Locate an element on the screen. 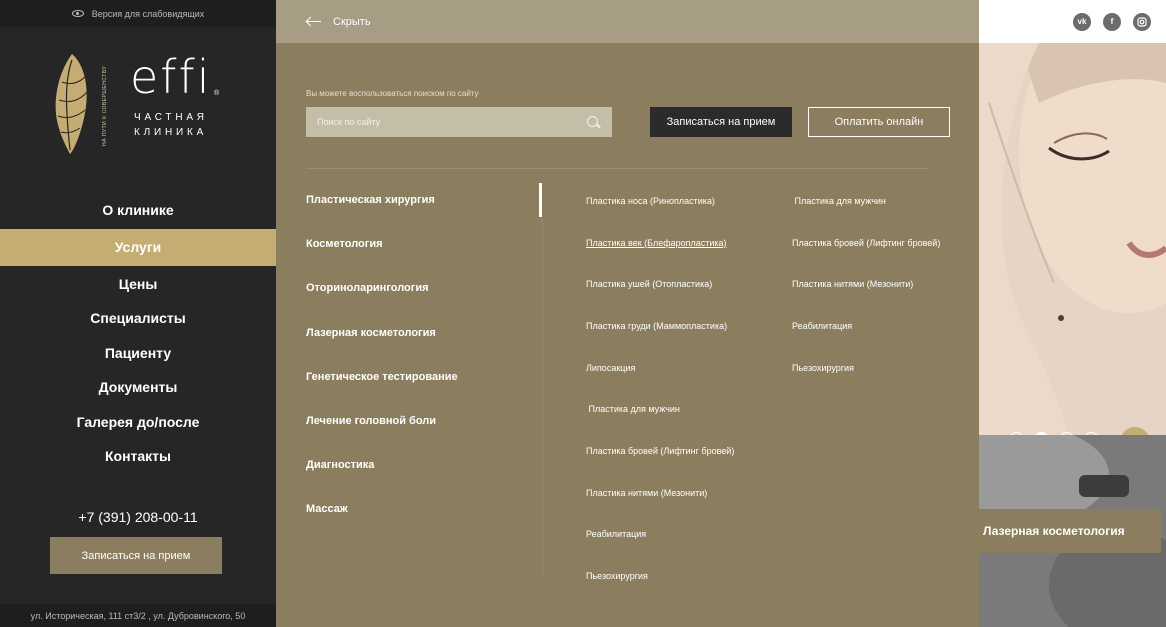  search-placeholder: Поиск по сайту is located at coordinates (349, 122).